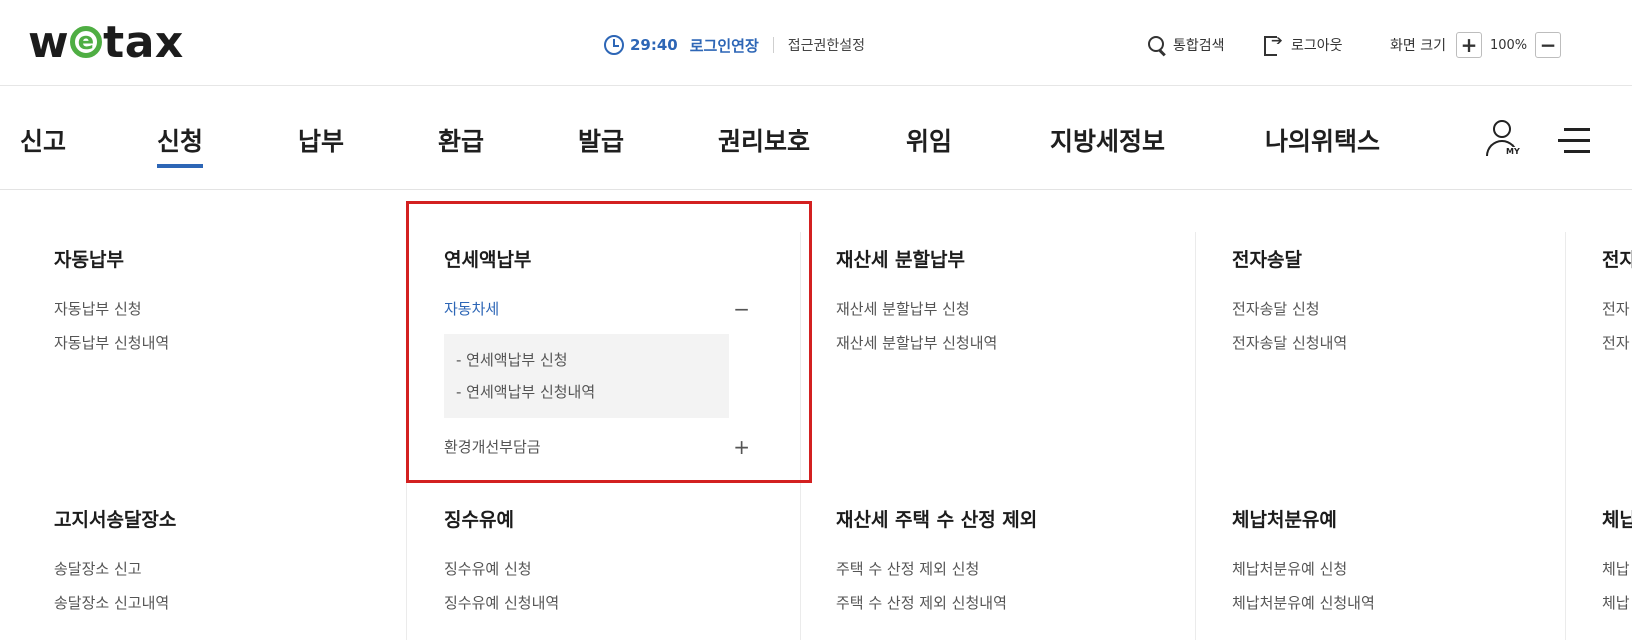  What do you see at coordinates (586, 392) in the screenshot?
I see `submenu-link: - 연세액납부 신청내역` at bounding box center [586, 392].